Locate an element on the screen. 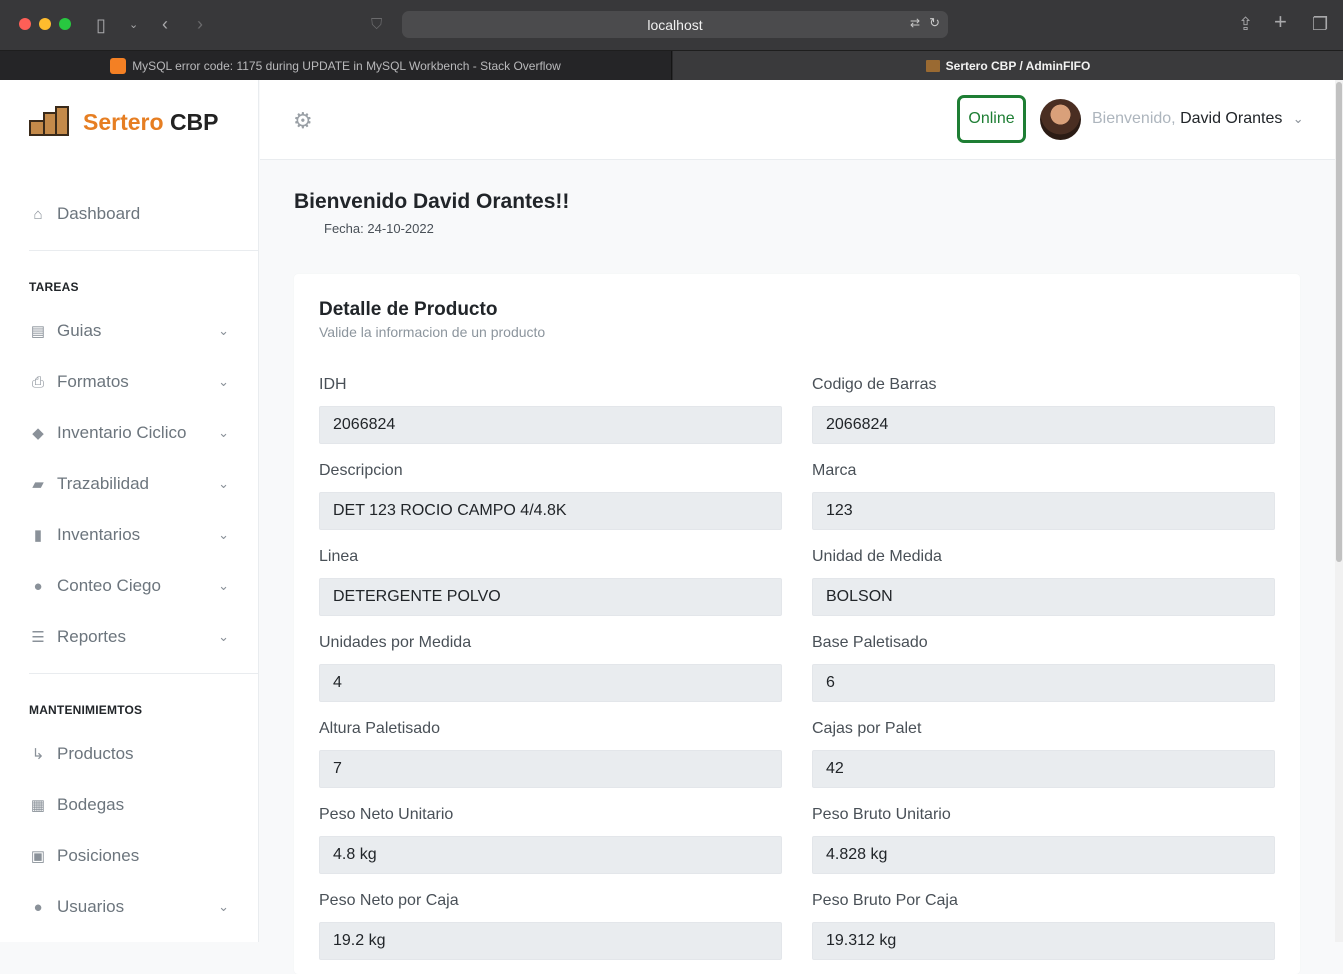  forward-icon: › is located at coordinates (200, 24).